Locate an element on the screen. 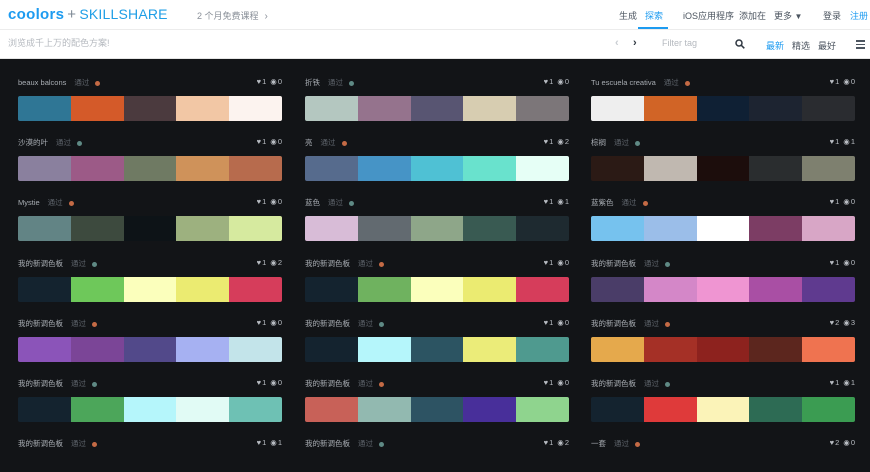 This screenshot has height=472, width=870. palette-card: 我的新调色板 通过 ♥1 ◉1 is located at coordinates (150, 446).